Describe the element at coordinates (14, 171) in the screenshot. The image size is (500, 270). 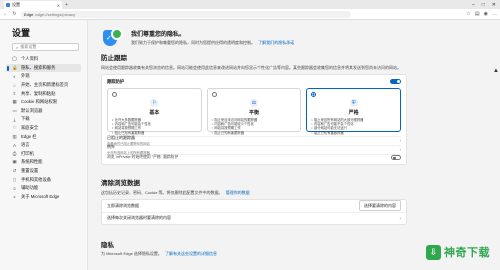
I see `reset-icon: ↺` at that location.